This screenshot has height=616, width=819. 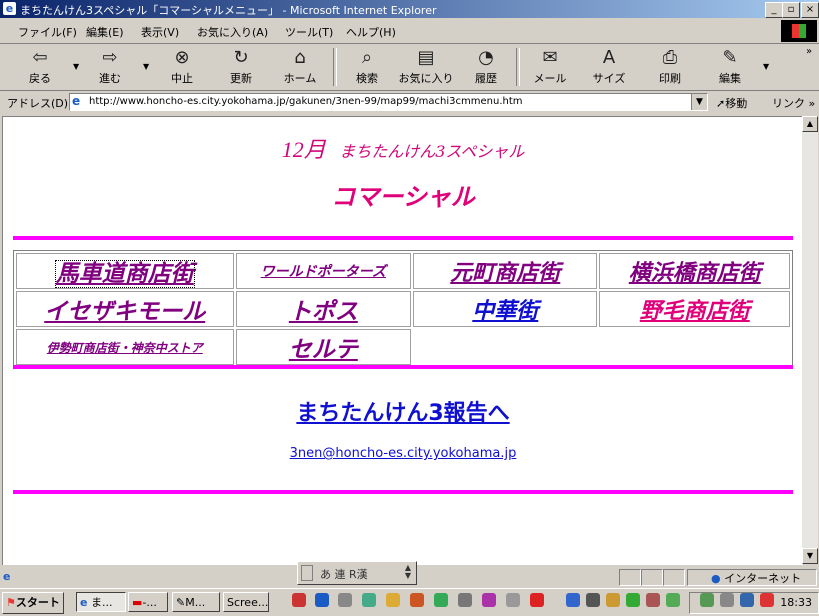 I want to click on vertical-scrollbar: ▲ ▼, so click(x=810, y=340).